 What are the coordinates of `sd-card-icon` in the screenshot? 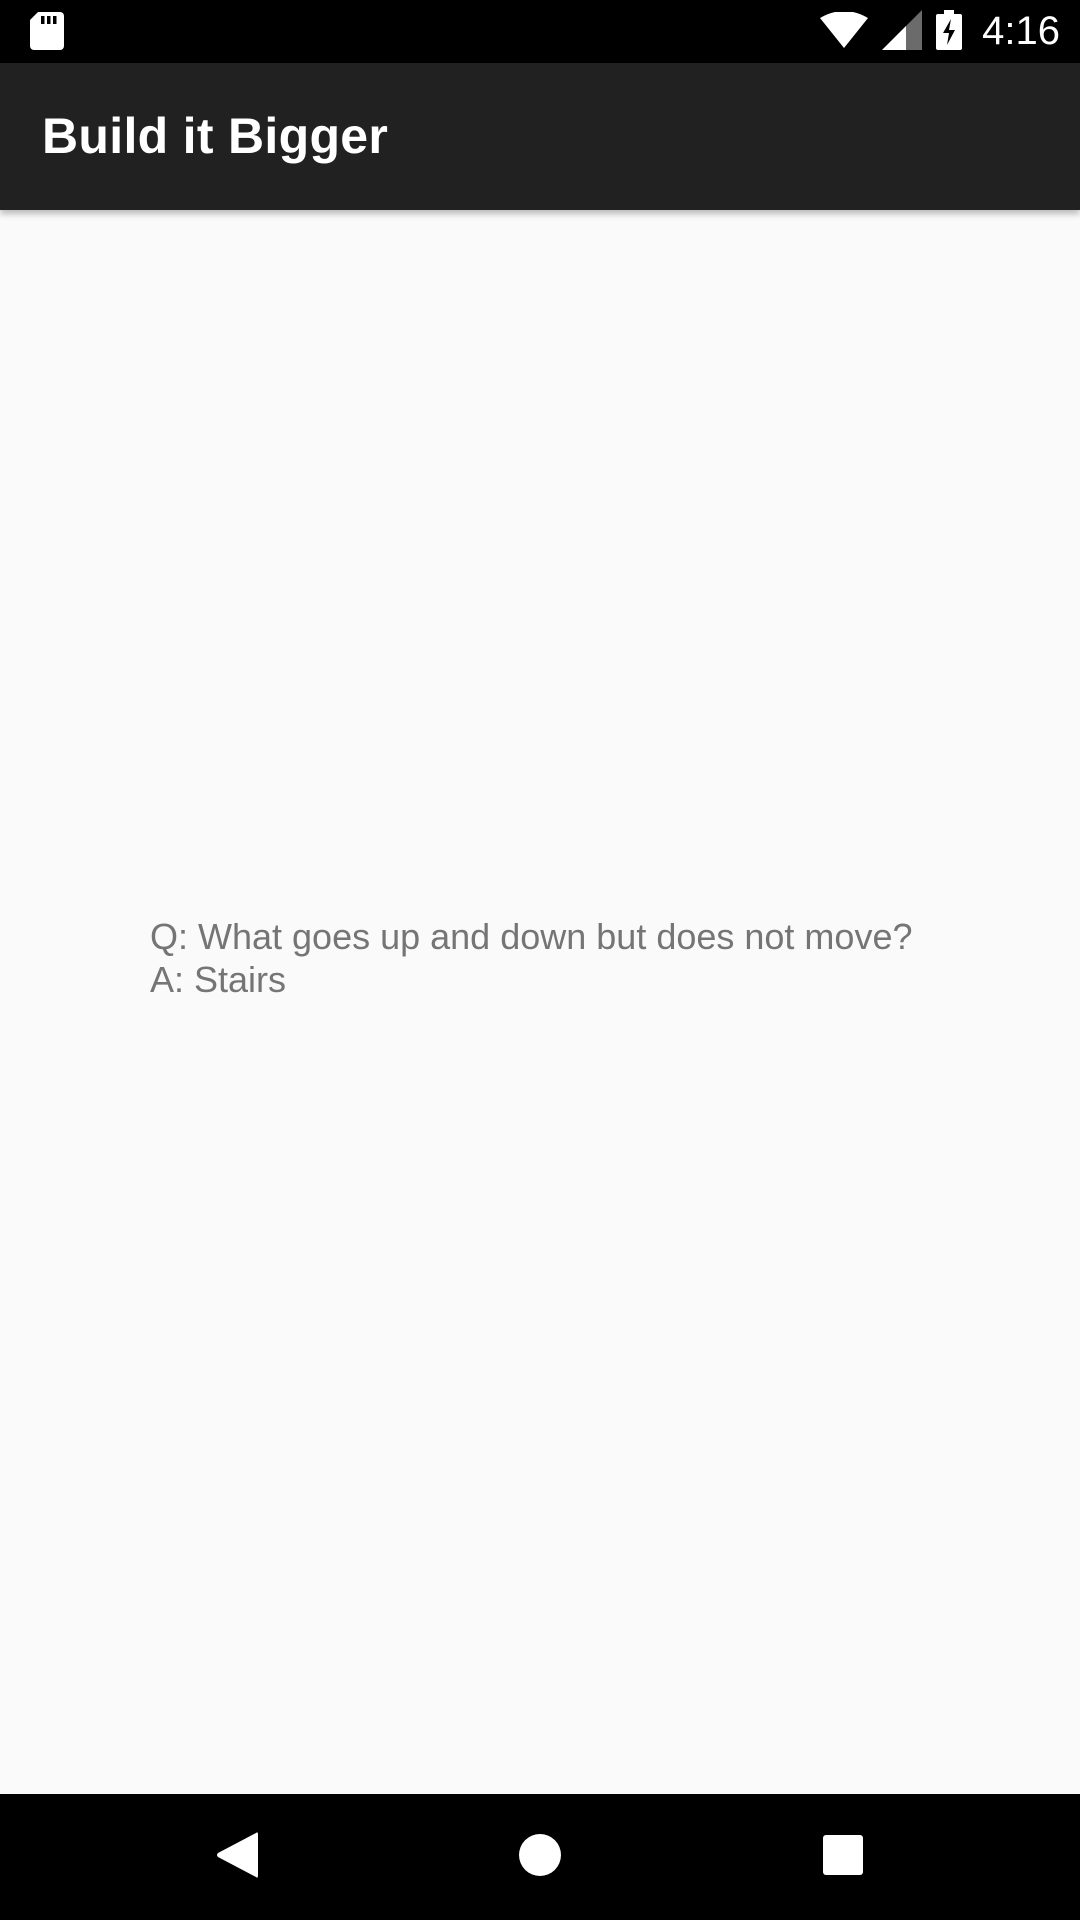 It's located at (47, 31).